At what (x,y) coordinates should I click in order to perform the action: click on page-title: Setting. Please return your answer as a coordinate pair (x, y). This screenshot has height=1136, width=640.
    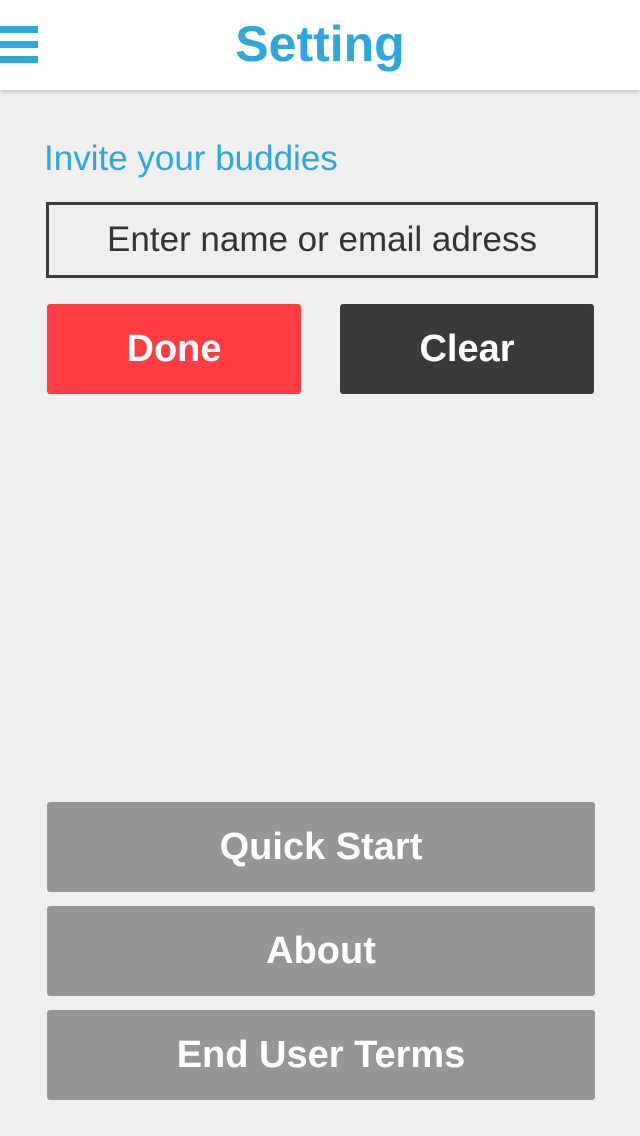
    Looking at the image, I should click on (320, 44).